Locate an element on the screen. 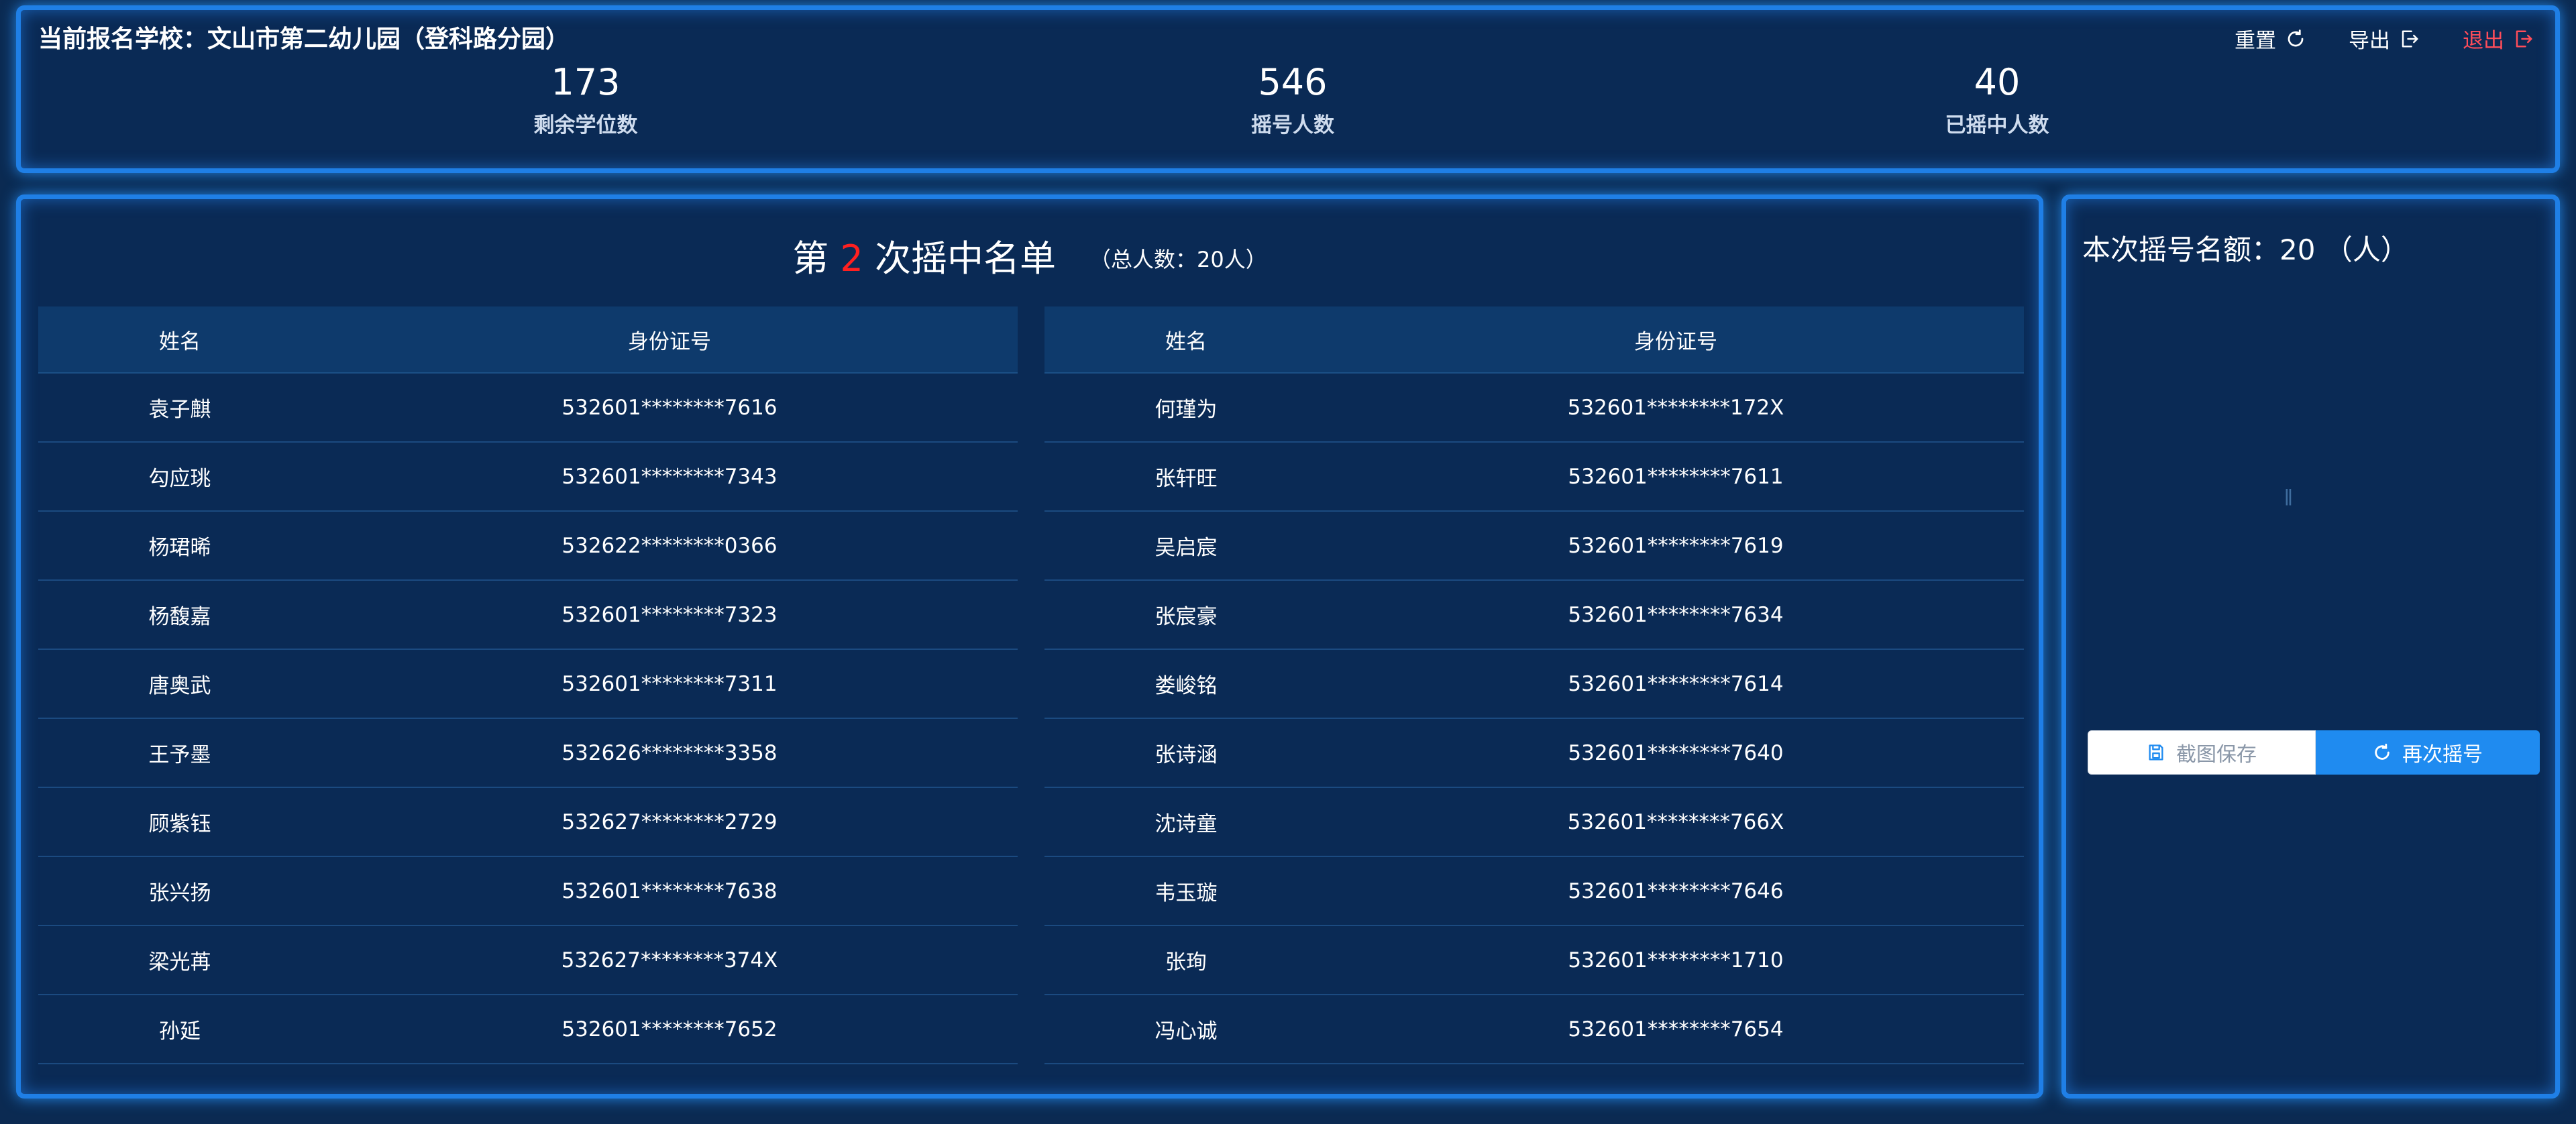 This screenshot has height=1124, width=2576. round-suffix: 次摇中名单 is located at coordinates (965, 258).